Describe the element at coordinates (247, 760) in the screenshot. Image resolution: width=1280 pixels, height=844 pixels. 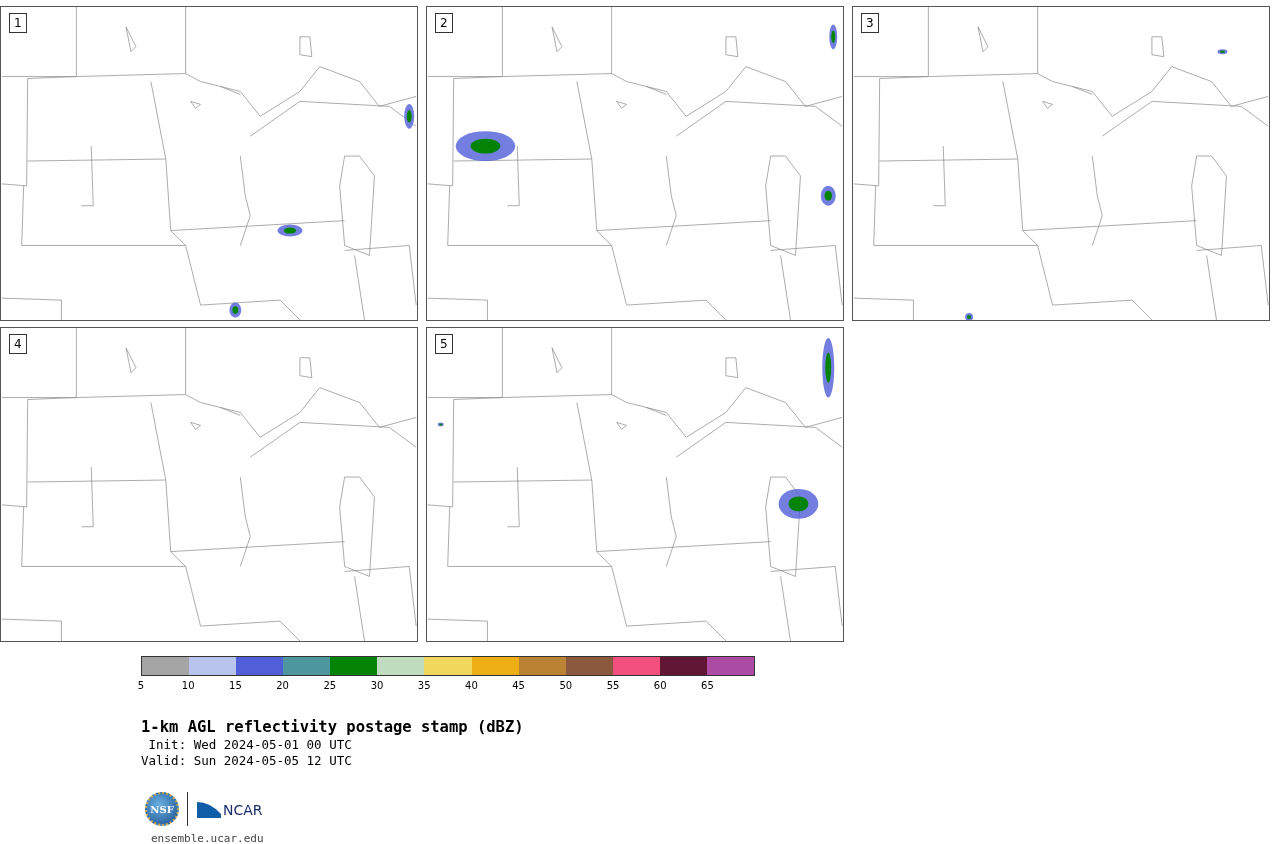
I see `valid-time: Valid: Sun 2024-05-05 12 UTC` at that location.